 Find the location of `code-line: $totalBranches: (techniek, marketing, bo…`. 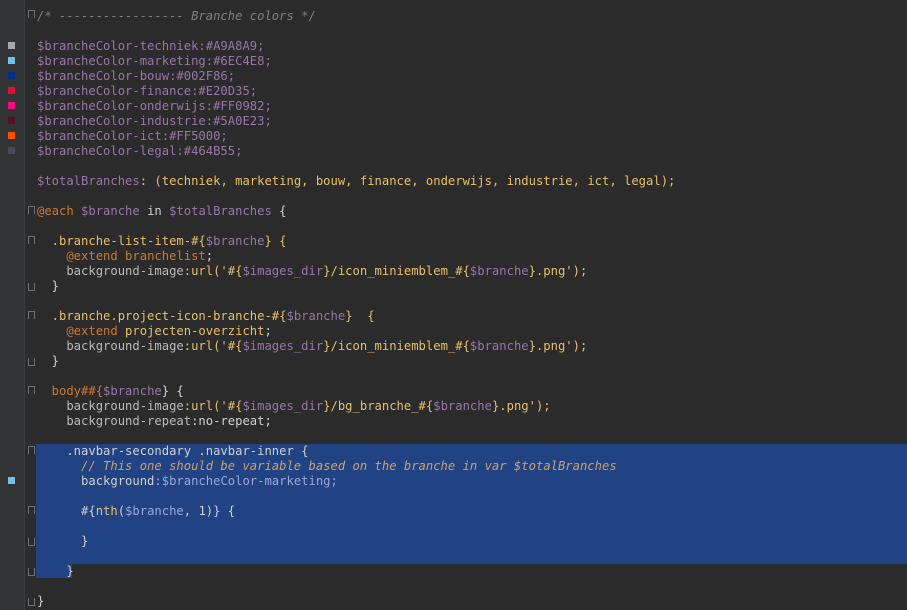

code-line: $totalBranches: (techniek, marketing, bo… is located at coordinates (472, 181).